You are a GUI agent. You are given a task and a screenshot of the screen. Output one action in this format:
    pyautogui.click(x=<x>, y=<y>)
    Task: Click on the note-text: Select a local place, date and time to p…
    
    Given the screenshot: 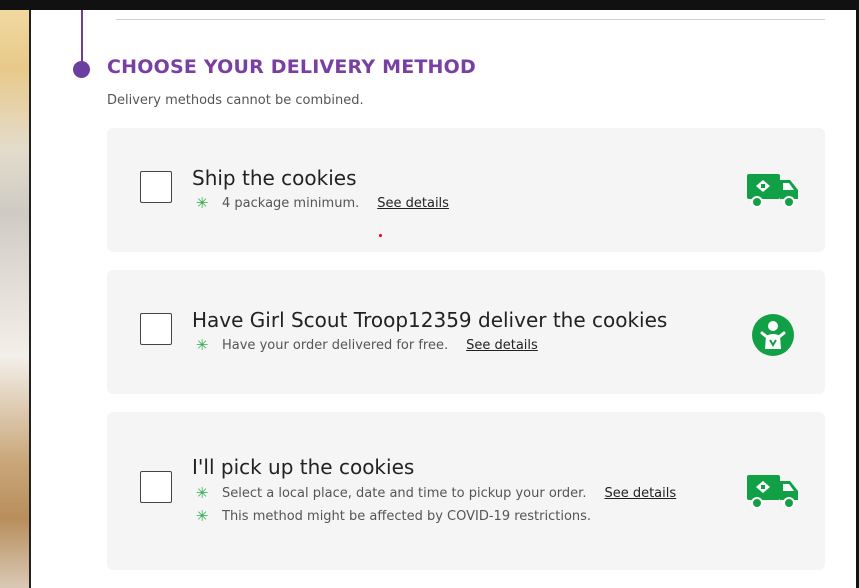 What is the action you would take?
    pyautogui.click(x=404, y=493)
    